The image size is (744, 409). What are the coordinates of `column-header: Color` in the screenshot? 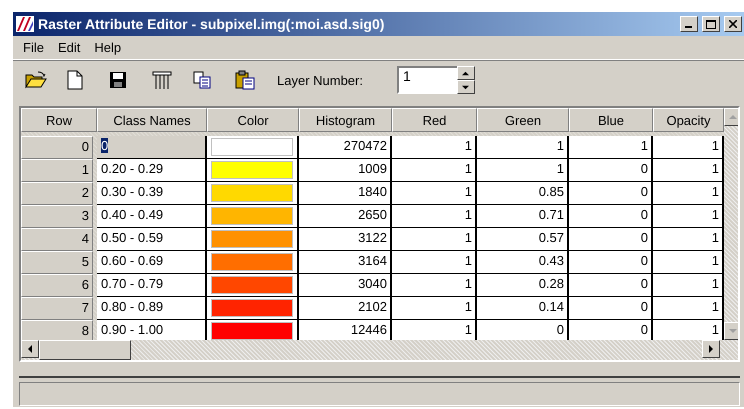 It's located at (253, 120).